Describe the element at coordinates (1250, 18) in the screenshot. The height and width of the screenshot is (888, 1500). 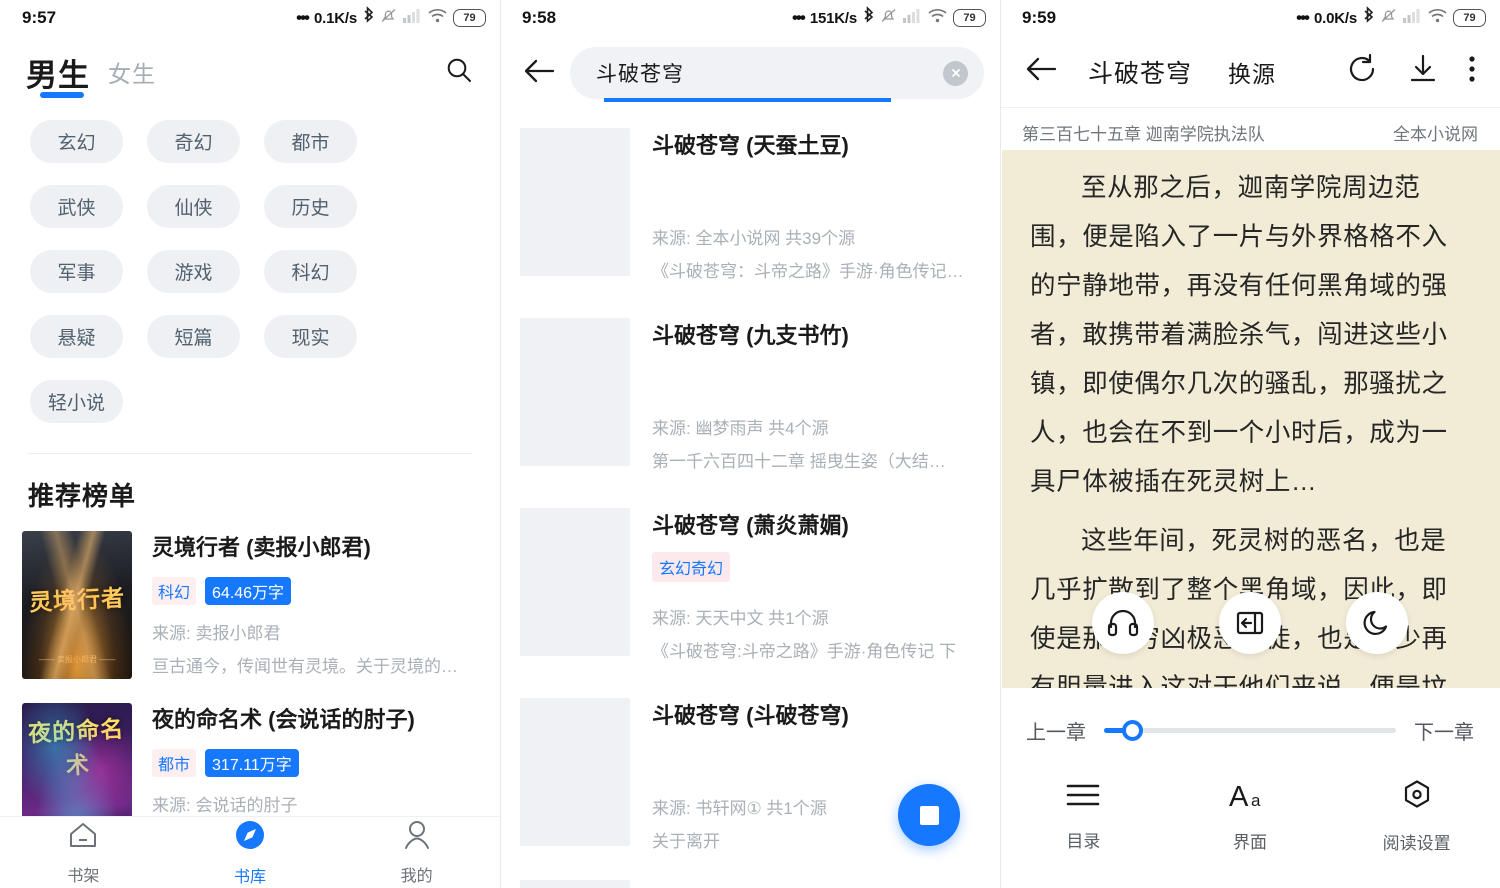
I see `status-bar-3: 9:59 ••• 0.0K/s 79` at that location.